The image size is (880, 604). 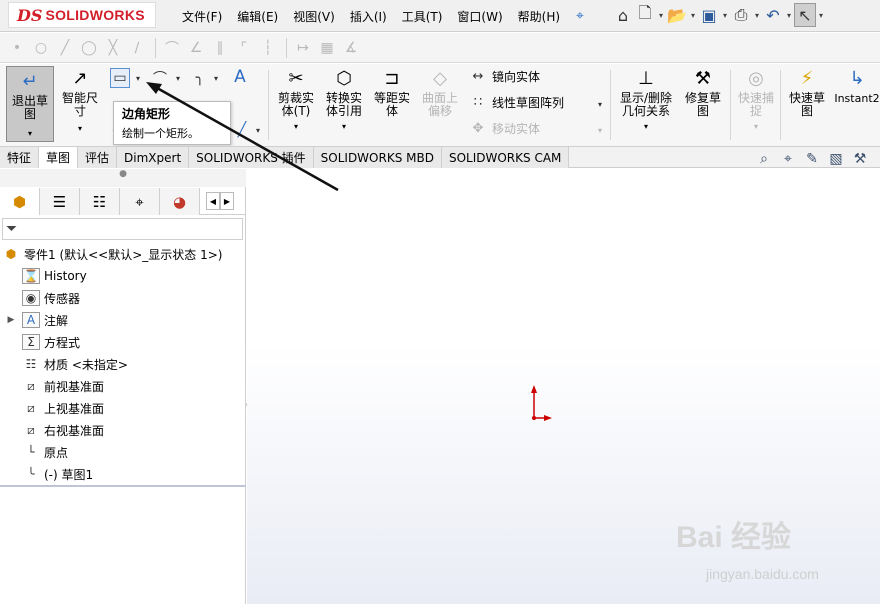 What do you see at coordinates (773, 15) in the screenshot?
I see `undo-icon: ↶` at bounding box center [773, 15].